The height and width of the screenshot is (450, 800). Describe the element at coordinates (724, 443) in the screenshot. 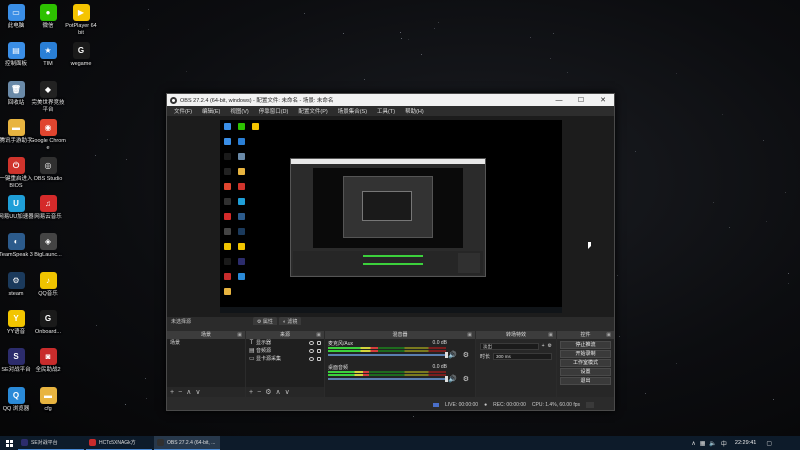

I see `ime-icon: 中` at that location.